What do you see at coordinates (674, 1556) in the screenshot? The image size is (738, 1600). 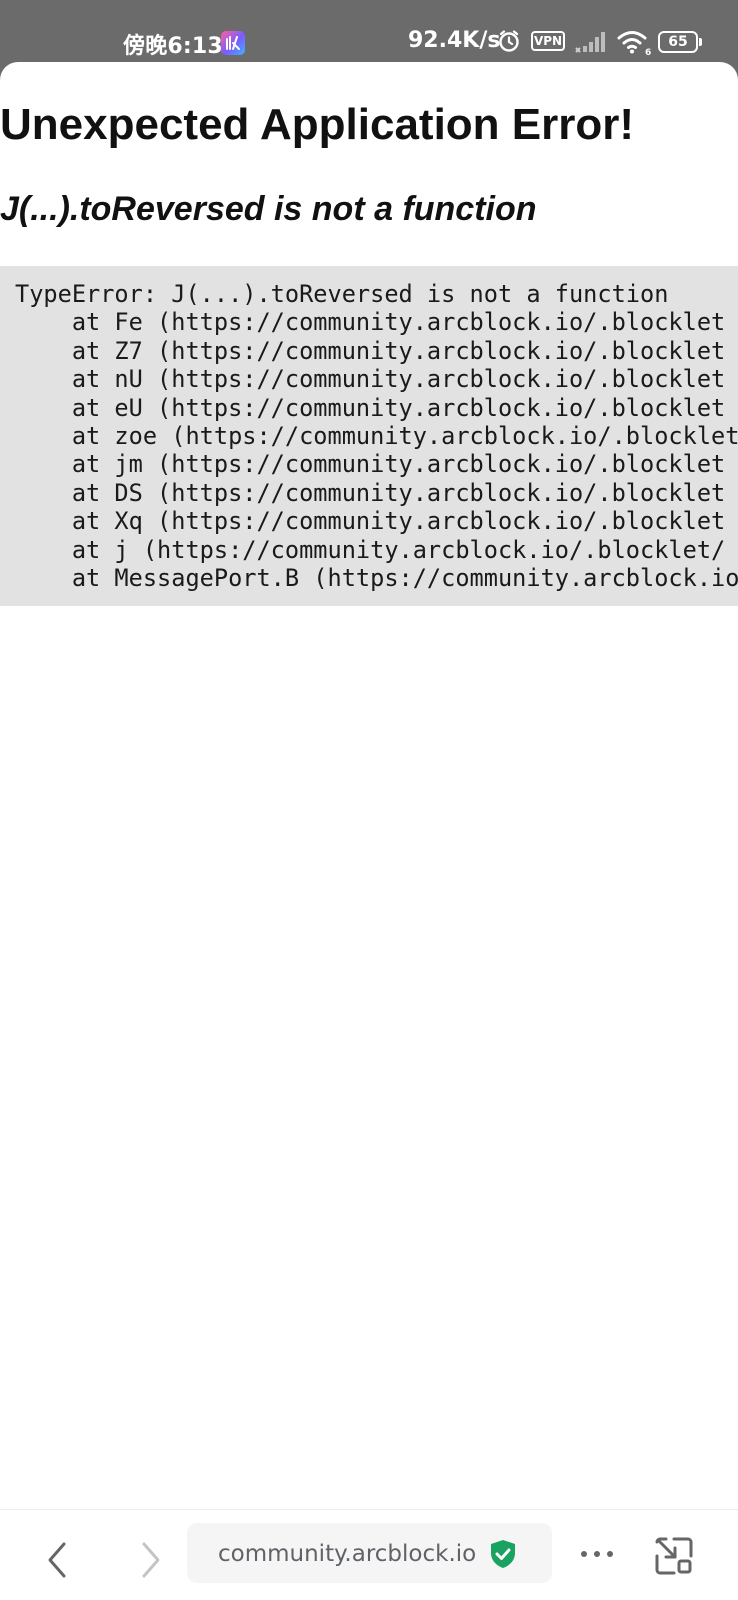 I see `exit-fullscreen-icon` at bounding box center [674, 1556].